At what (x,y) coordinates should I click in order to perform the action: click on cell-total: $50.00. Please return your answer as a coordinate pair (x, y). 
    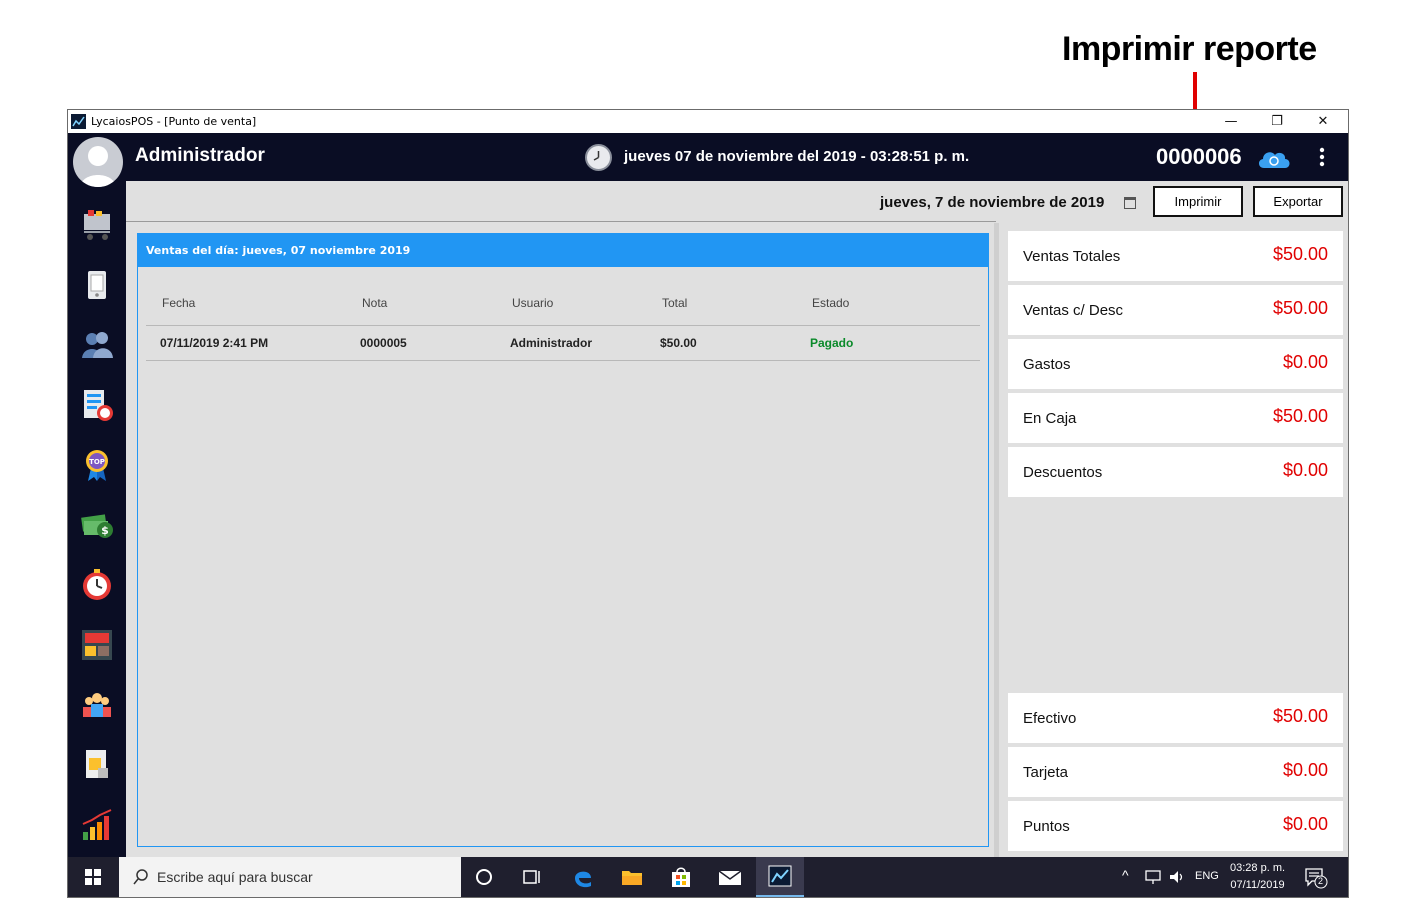
    Looking at the image, I should click on (678, 343).